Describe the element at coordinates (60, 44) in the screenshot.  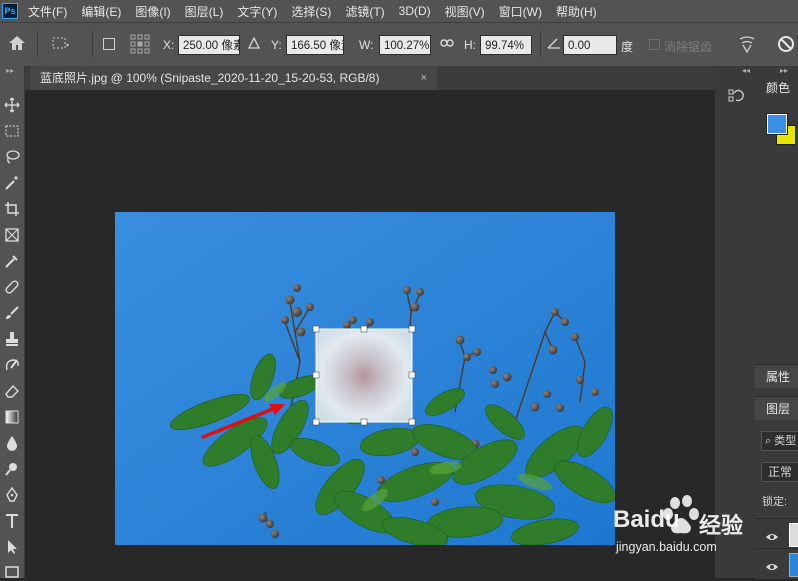
I see `transform-tool-icon` at that location.